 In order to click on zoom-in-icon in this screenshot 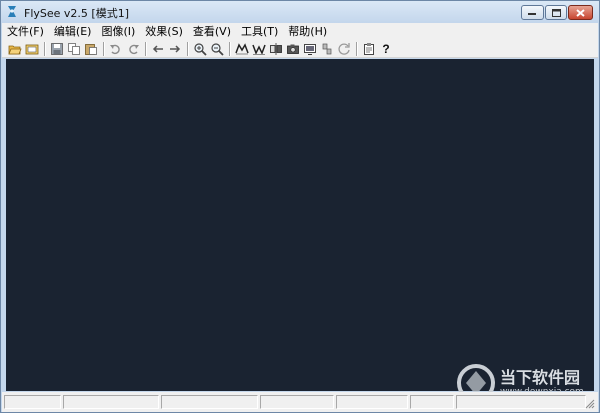, I will do `click(200, 49)`.